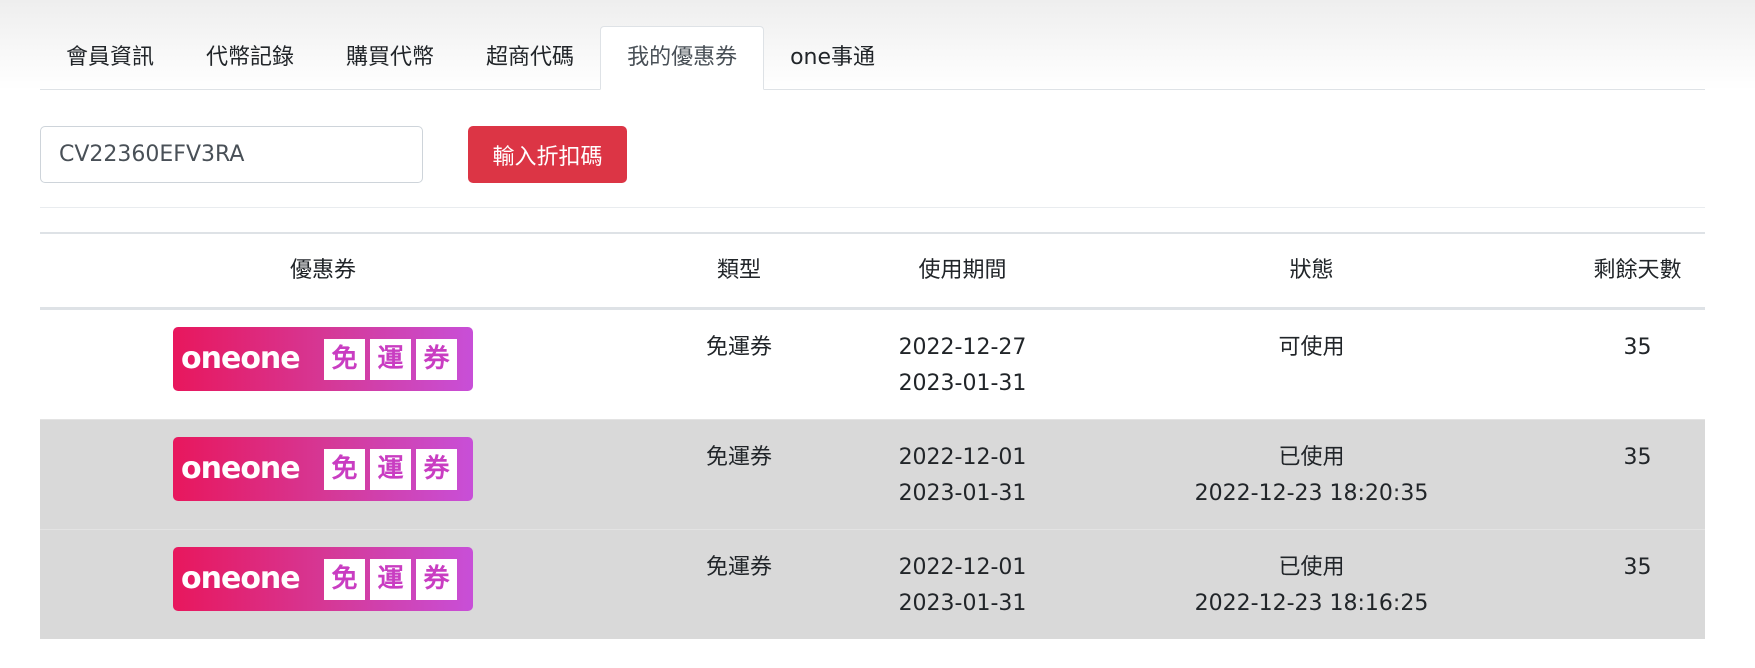  What do you see at coordinates (547, 154) in the screenshot?
I see `enter-discount-code-button: 輸入折扣碼` at bounding box center [547, 154].